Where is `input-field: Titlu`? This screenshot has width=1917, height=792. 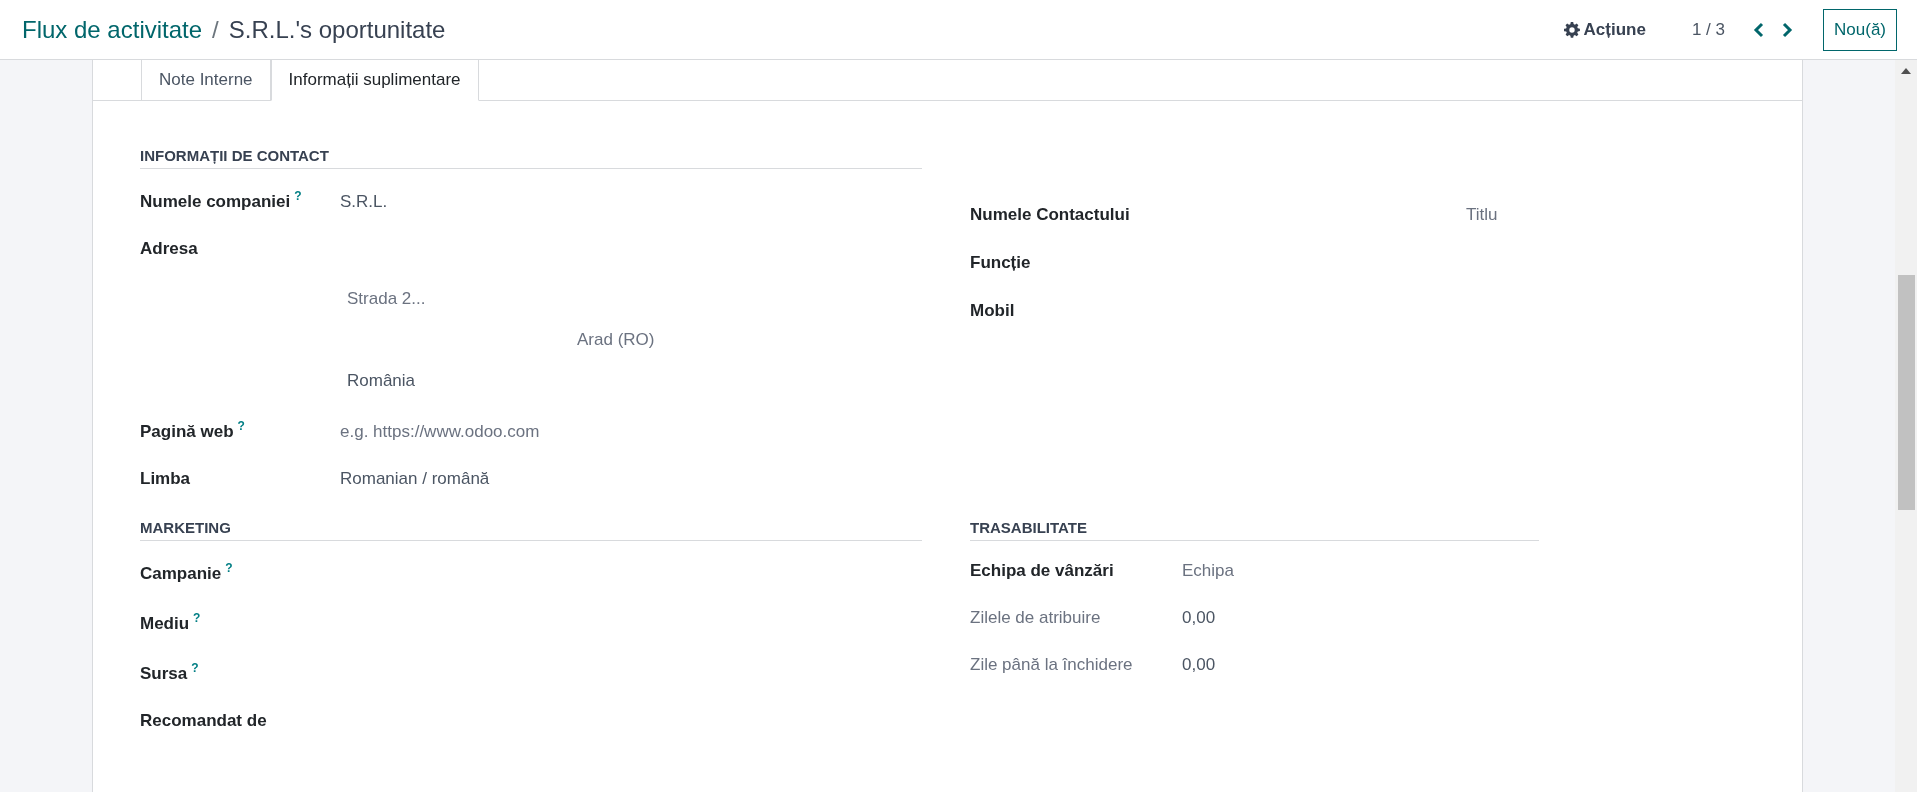
input-field: Titlu is located at coordinates (1482, 214).